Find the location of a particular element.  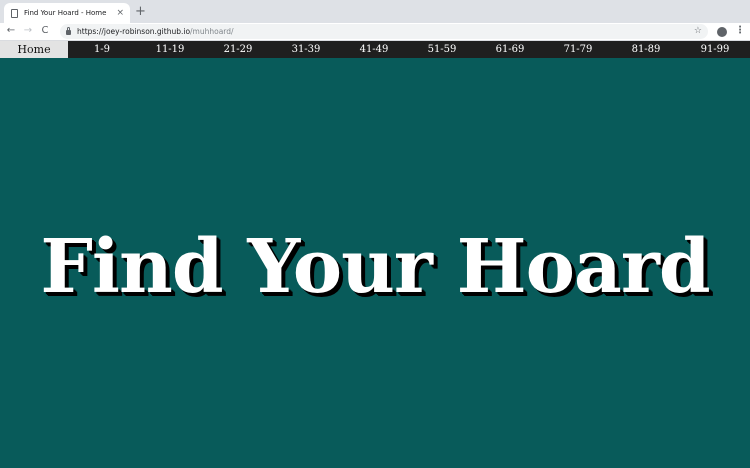

url-host: https://joey-robinson.github.io is located at coordinates (134, 31).